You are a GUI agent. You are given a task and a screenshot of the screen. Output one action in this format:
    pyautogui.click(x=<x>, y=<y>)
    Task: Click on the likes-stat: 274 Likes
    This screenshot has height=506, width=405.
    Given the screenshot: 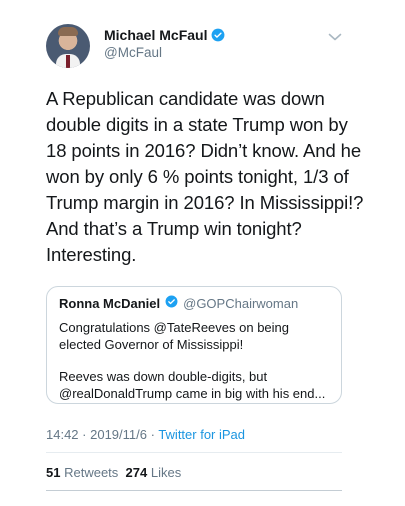 What is the action you would take?
    pyautogui.click(x=154, y=472)
    